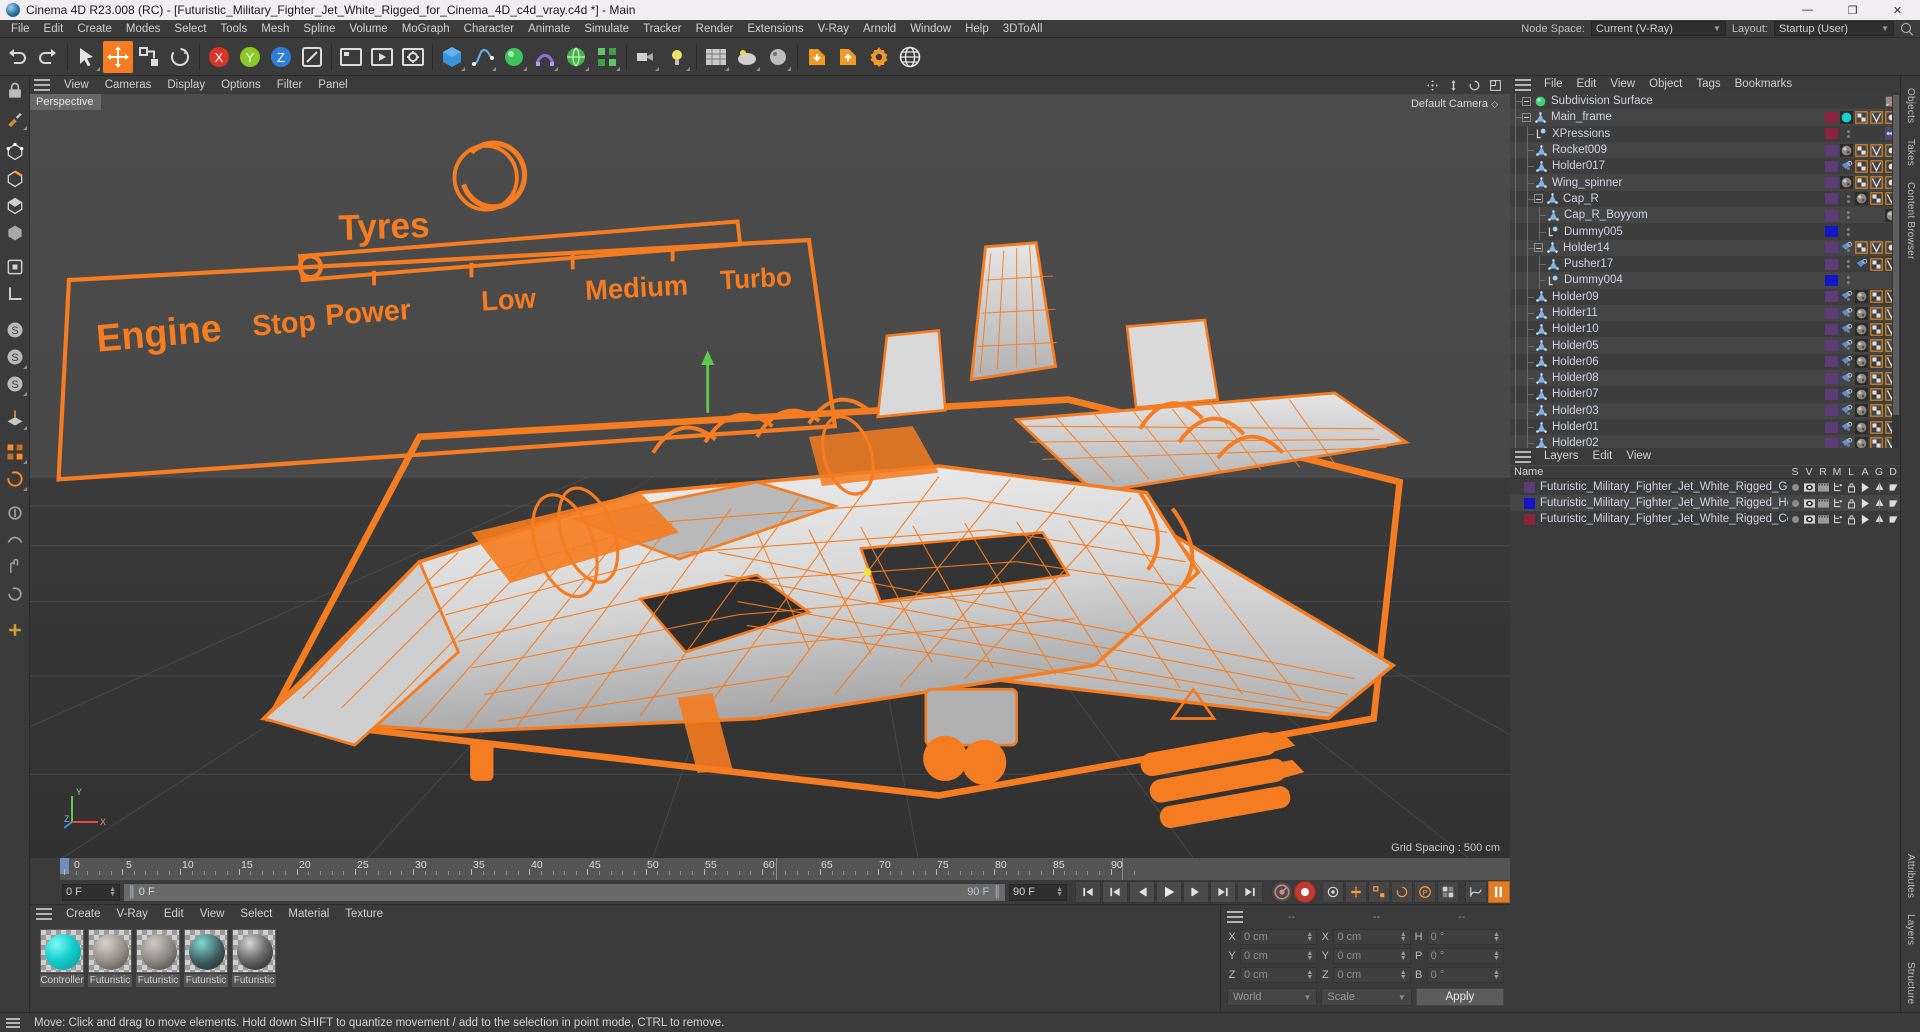 This screenshot has height=1032, width=1920. What do you see at coordinates (848, 57) in the screenshot?
I see `export-button` at bounding box center [848, 57].